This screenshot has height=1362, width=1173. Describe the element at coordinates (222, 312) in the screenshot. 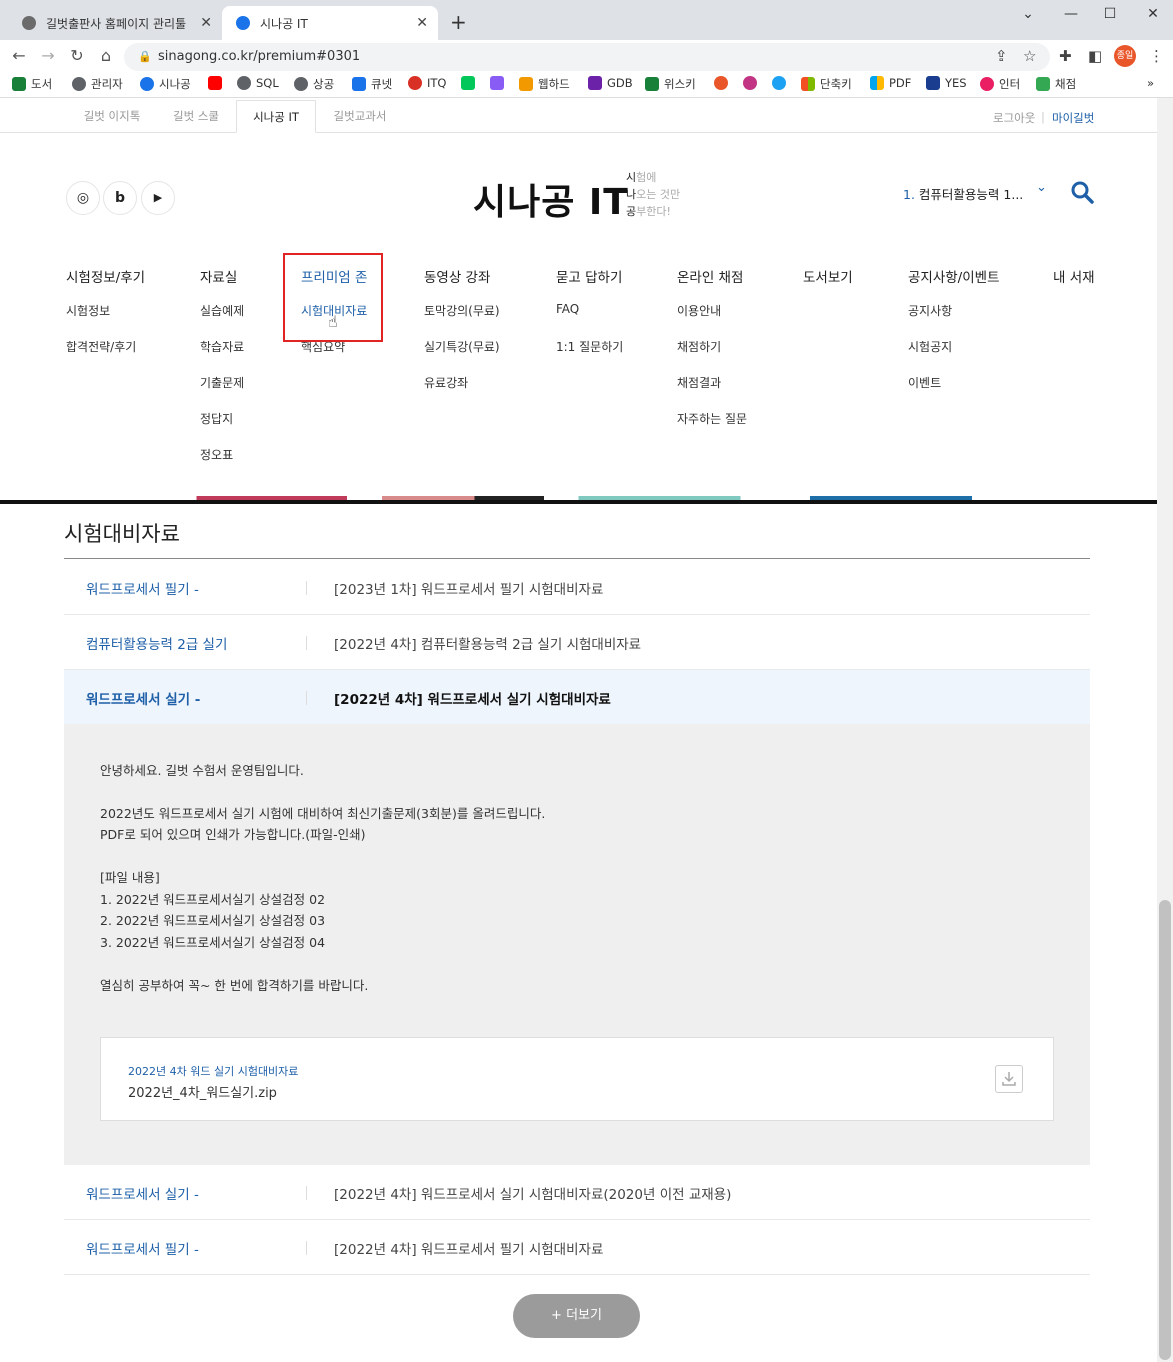

I see `menu-item: 실습예제` at that location.